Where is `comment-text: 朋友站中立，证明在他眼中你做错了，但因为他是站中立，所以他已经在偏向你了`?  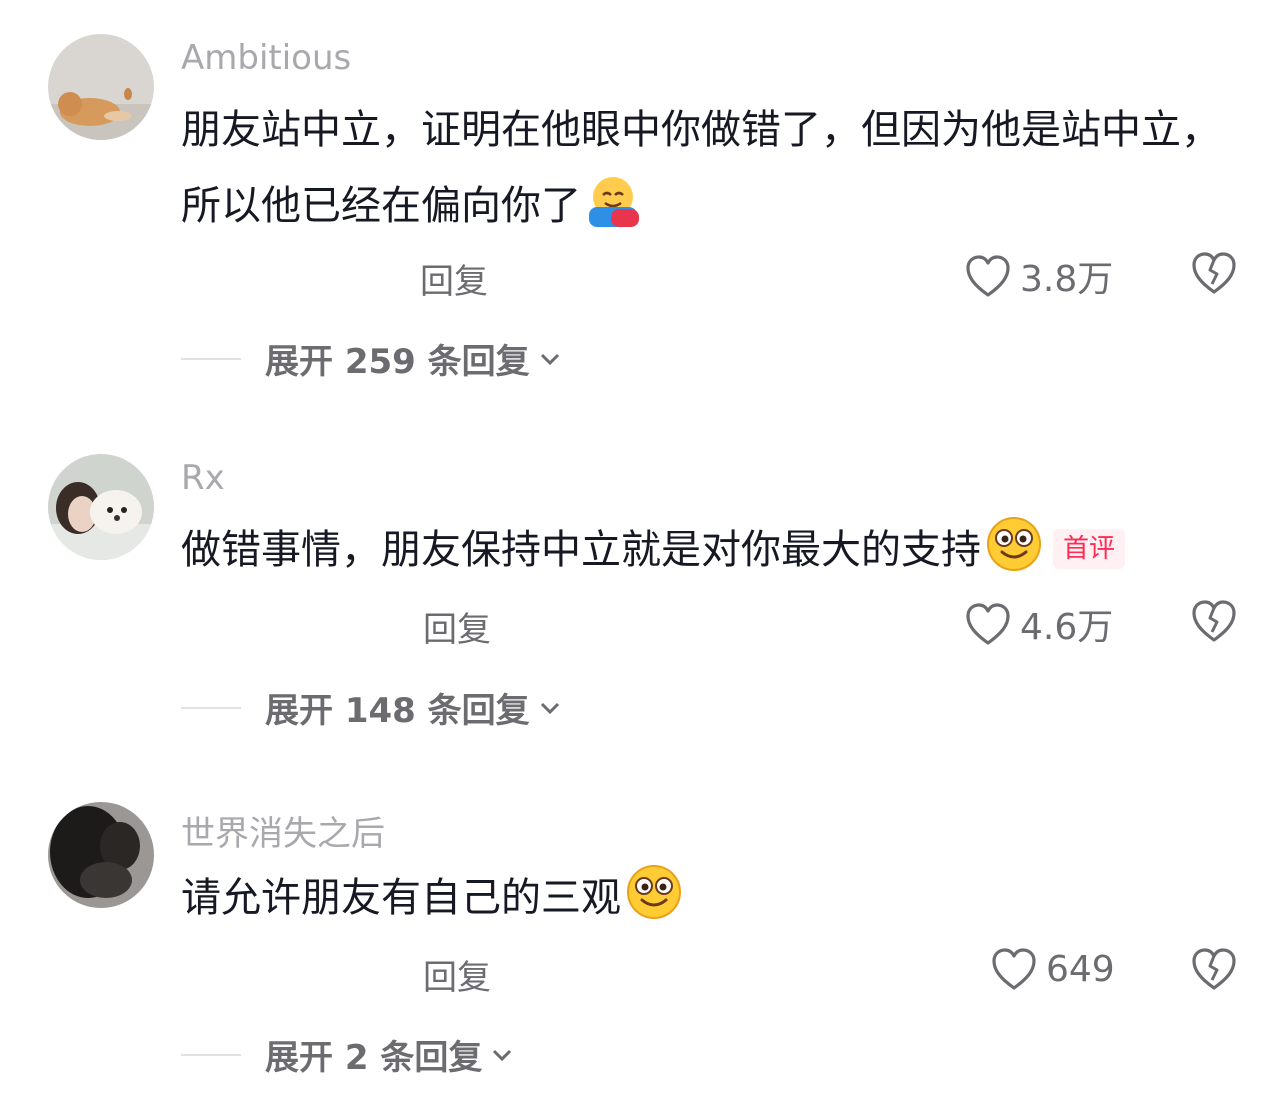
comment-text: 朋友站中立，证明在他眼中你做错了，但因为他是站中立，所以他已经在偏向你了 is located at coordinates (718, 173).